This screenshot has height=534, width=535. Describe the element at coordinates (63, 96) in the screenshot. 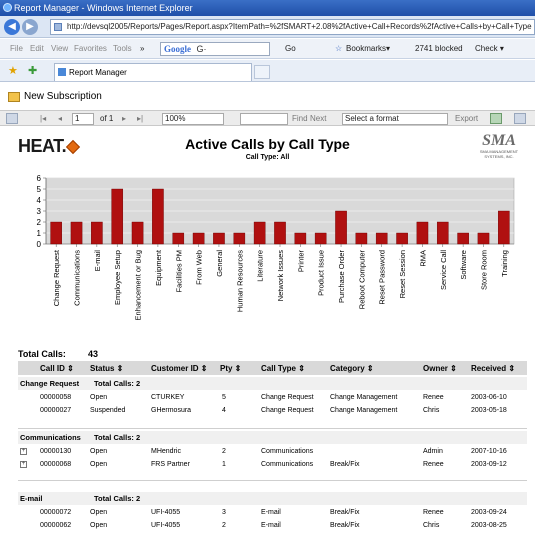

I see `new-subscription-link: New Subscription` at that location.